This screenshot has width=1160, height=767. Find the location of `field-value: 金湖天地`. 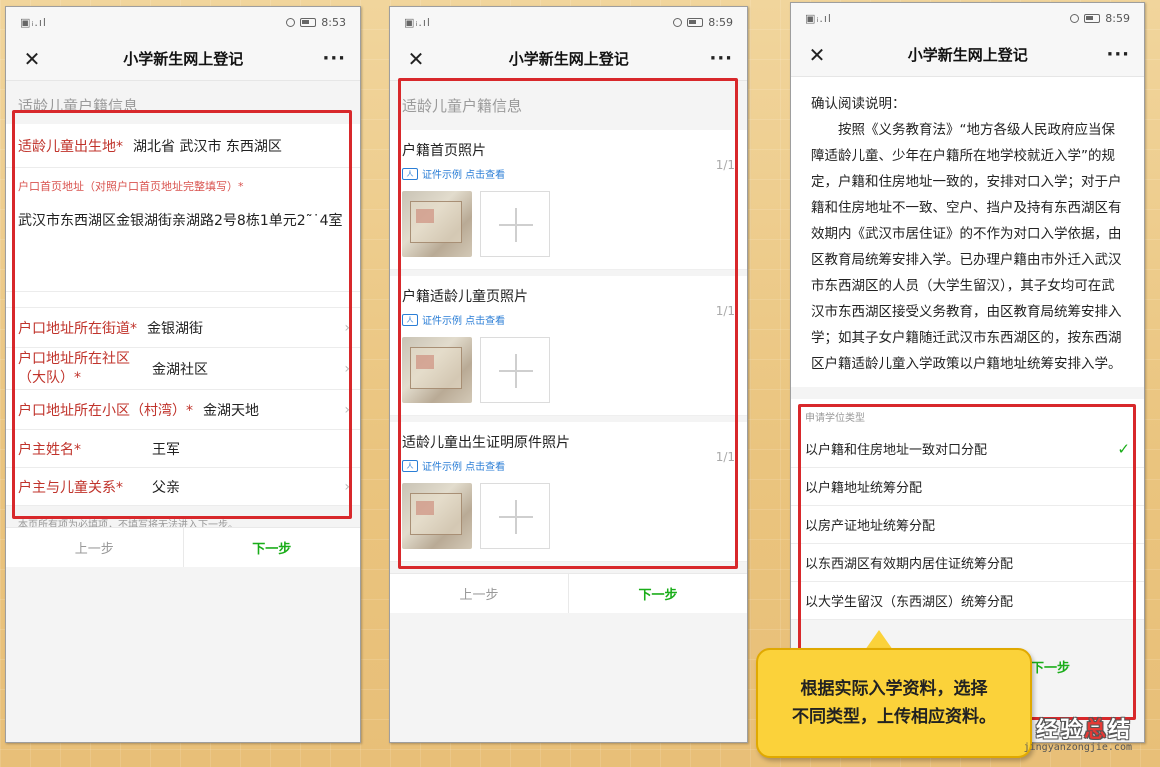

field-value: 金湖天地 is located at coordinates (231, 410).